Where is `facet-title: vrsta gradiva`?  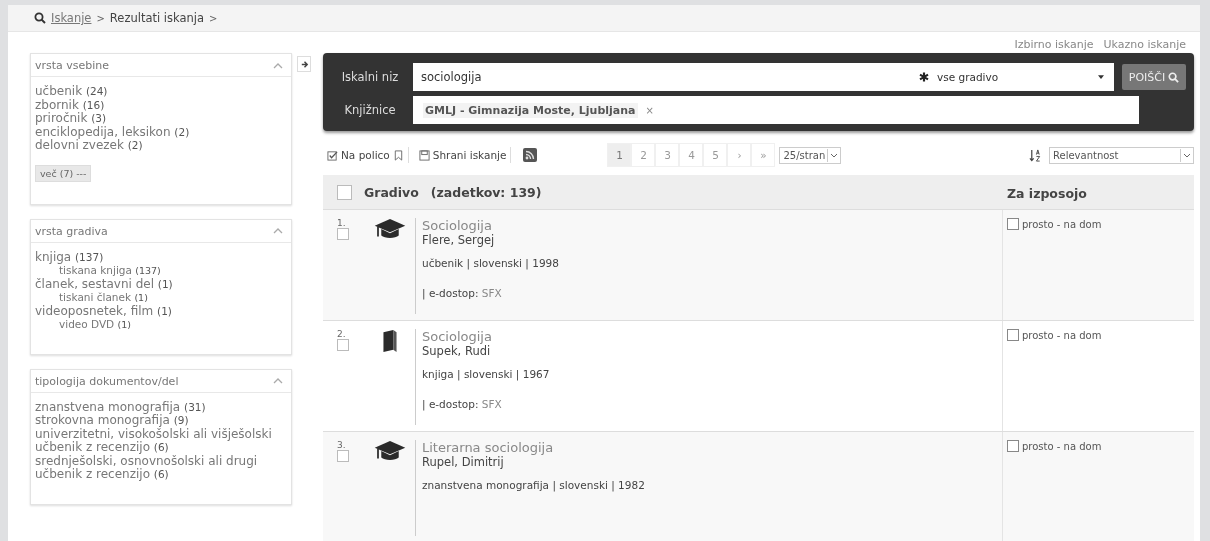
facet-title: vrsta gradiva is located at coordinates (71, 231).